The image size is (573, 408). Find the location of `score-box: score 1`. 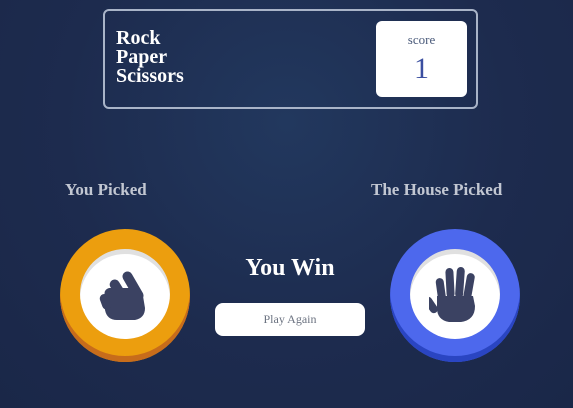

score-box: score 1 is located at coordinates (421, 59).